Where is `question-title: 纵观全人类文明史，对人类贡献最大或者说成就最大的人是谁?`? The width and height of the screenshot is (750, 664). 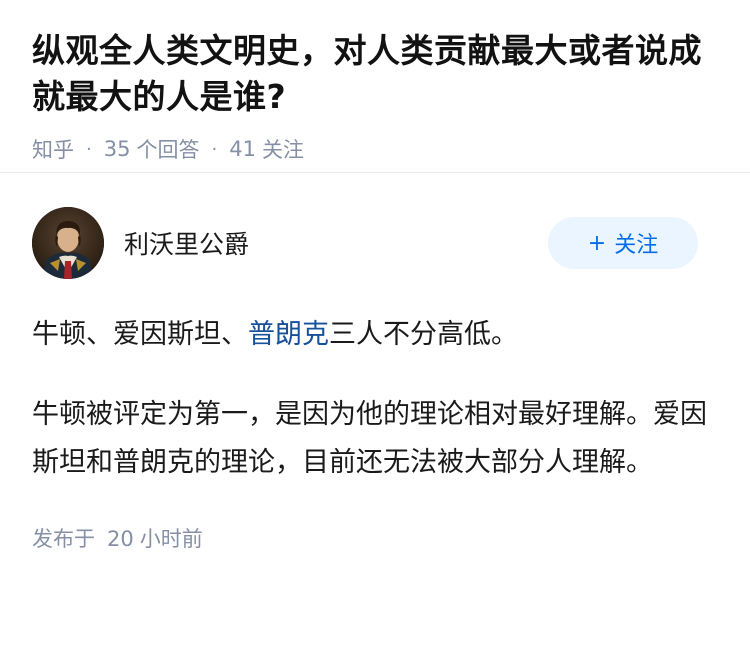 question-title: 纵观全人类文明史，对人类贡献最大或者说成就最大的人是谁? is located at coordinates (375, 74).